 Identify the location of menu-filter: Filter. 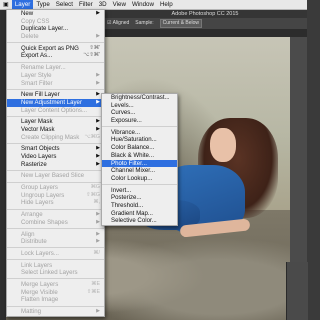
(86, 4).